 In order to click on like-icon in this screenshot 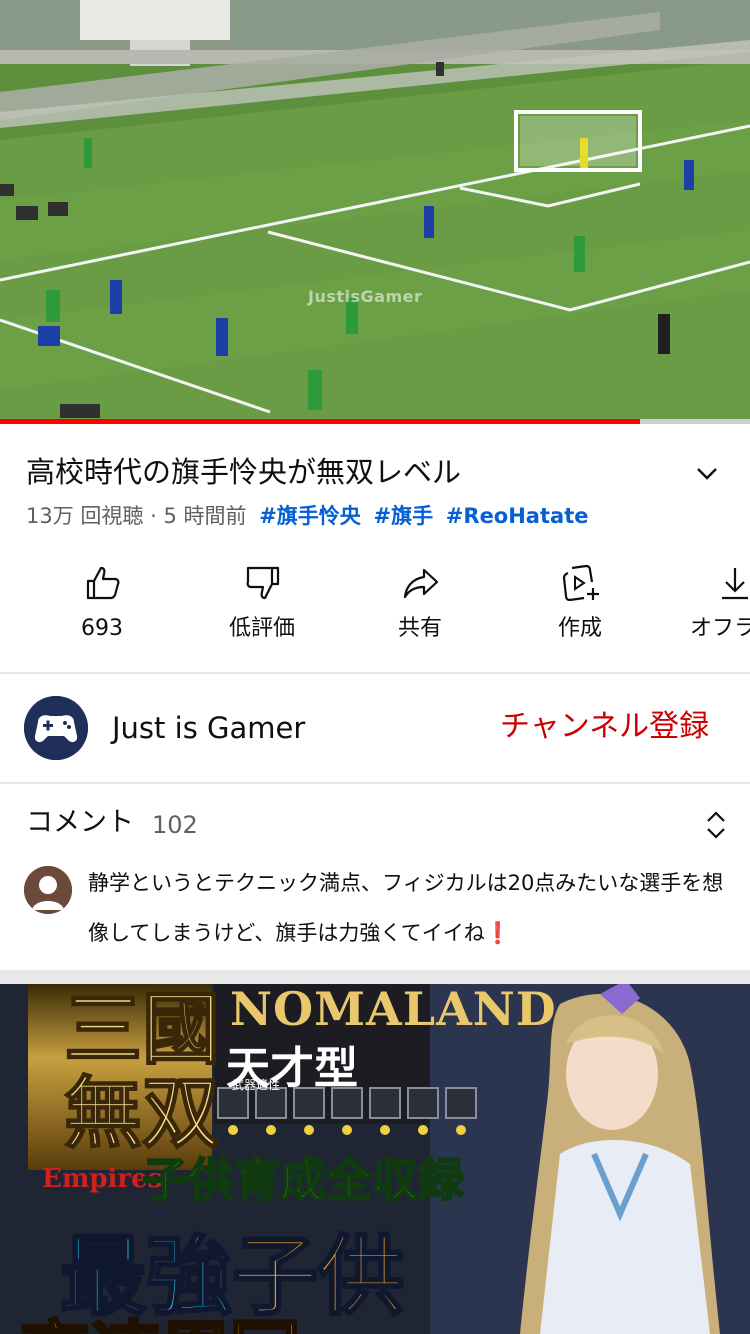, I will do `click(103, 583)`.